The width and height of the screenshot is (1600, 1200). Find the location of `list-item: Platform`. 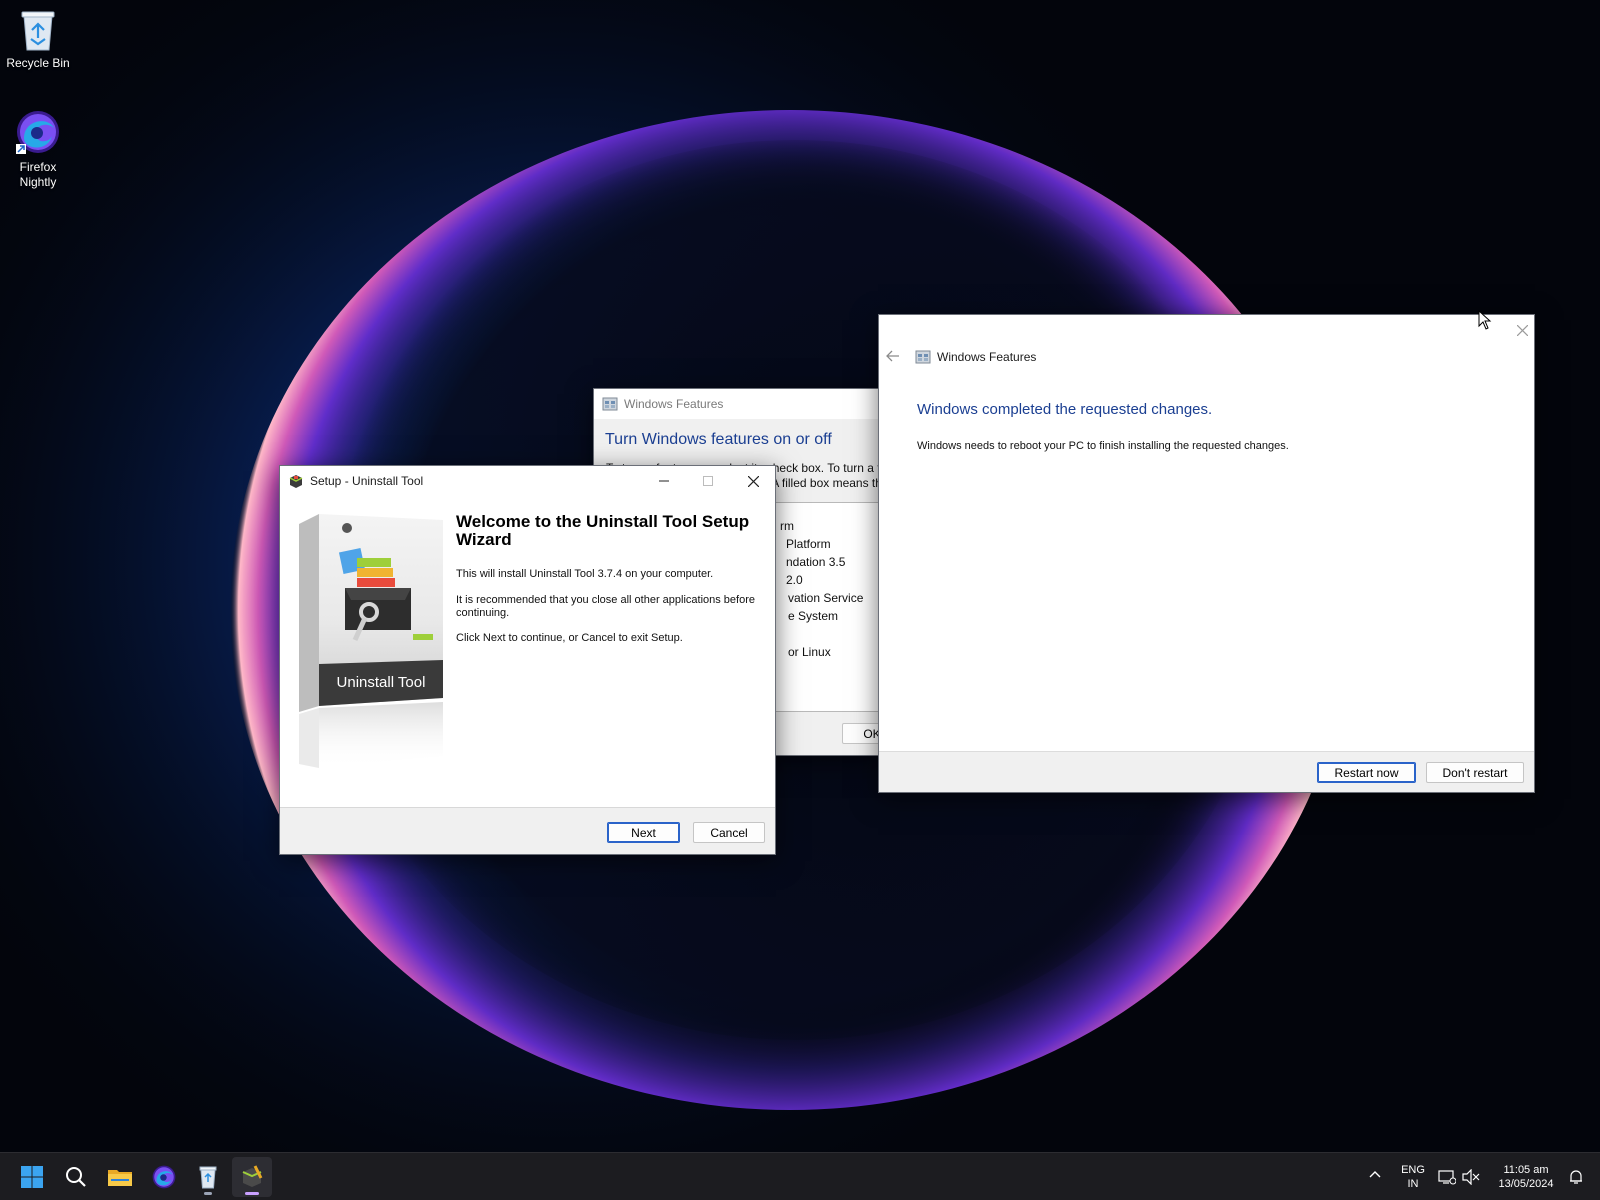

list-item: Platform is located at coordinates (808, 544).